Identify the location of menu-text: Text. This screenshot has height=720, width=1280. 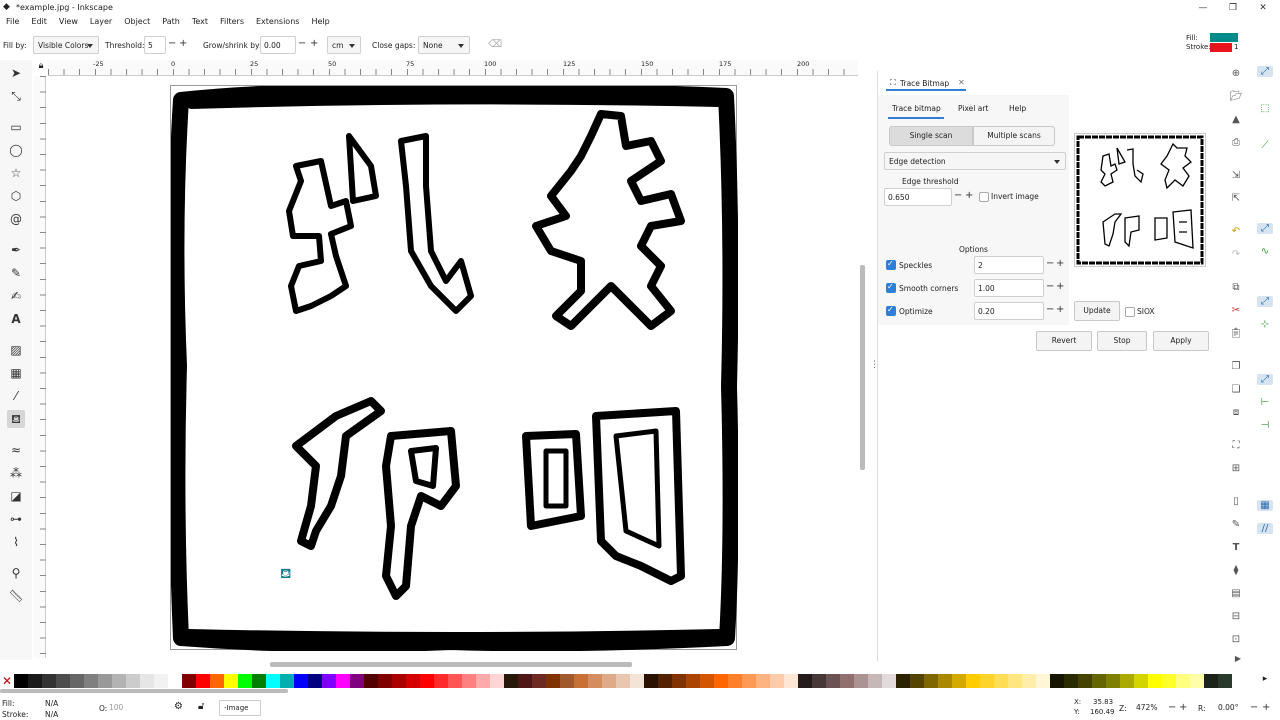
(200, 23).